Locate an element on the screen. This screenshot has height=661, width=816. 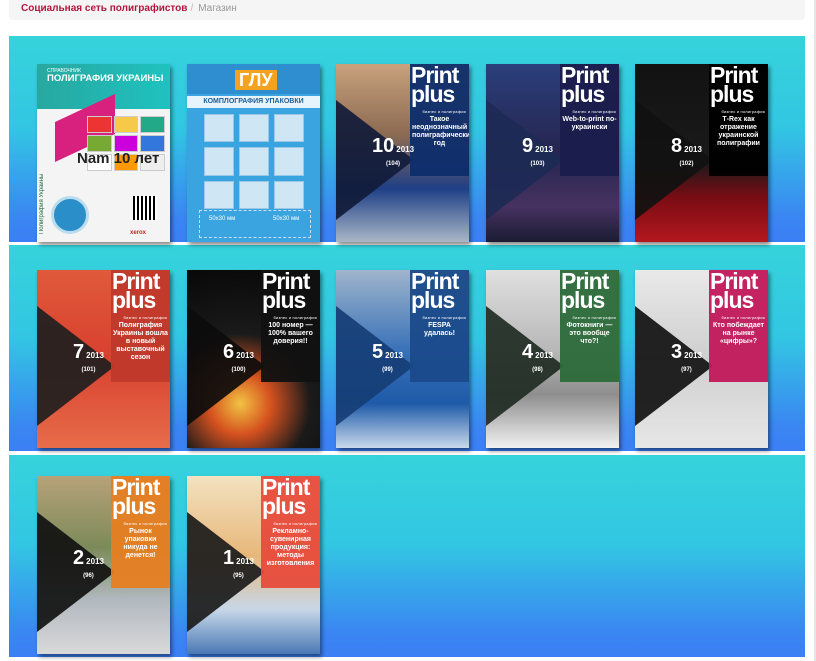
cover-anniversary: Nam 10 лет is located at coordinates (118, 158).